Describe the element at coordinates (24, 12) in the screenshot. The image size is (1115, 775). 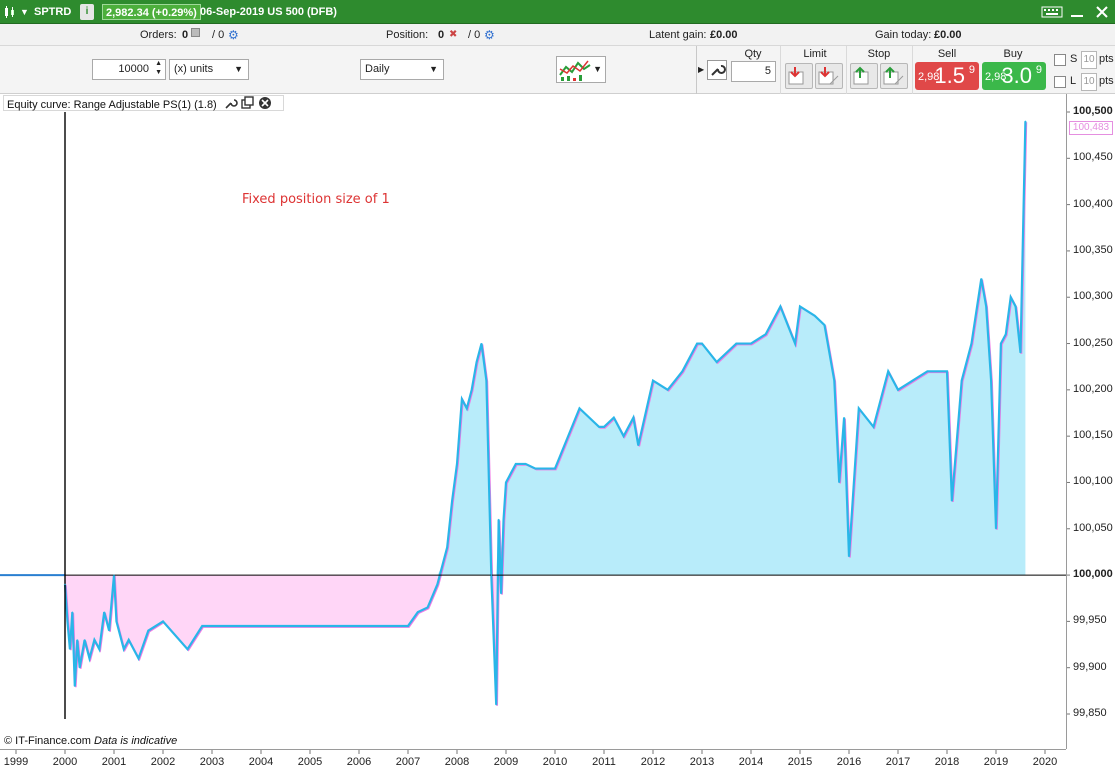
I see `symbol-dropdown-caret: ▼` at that location.